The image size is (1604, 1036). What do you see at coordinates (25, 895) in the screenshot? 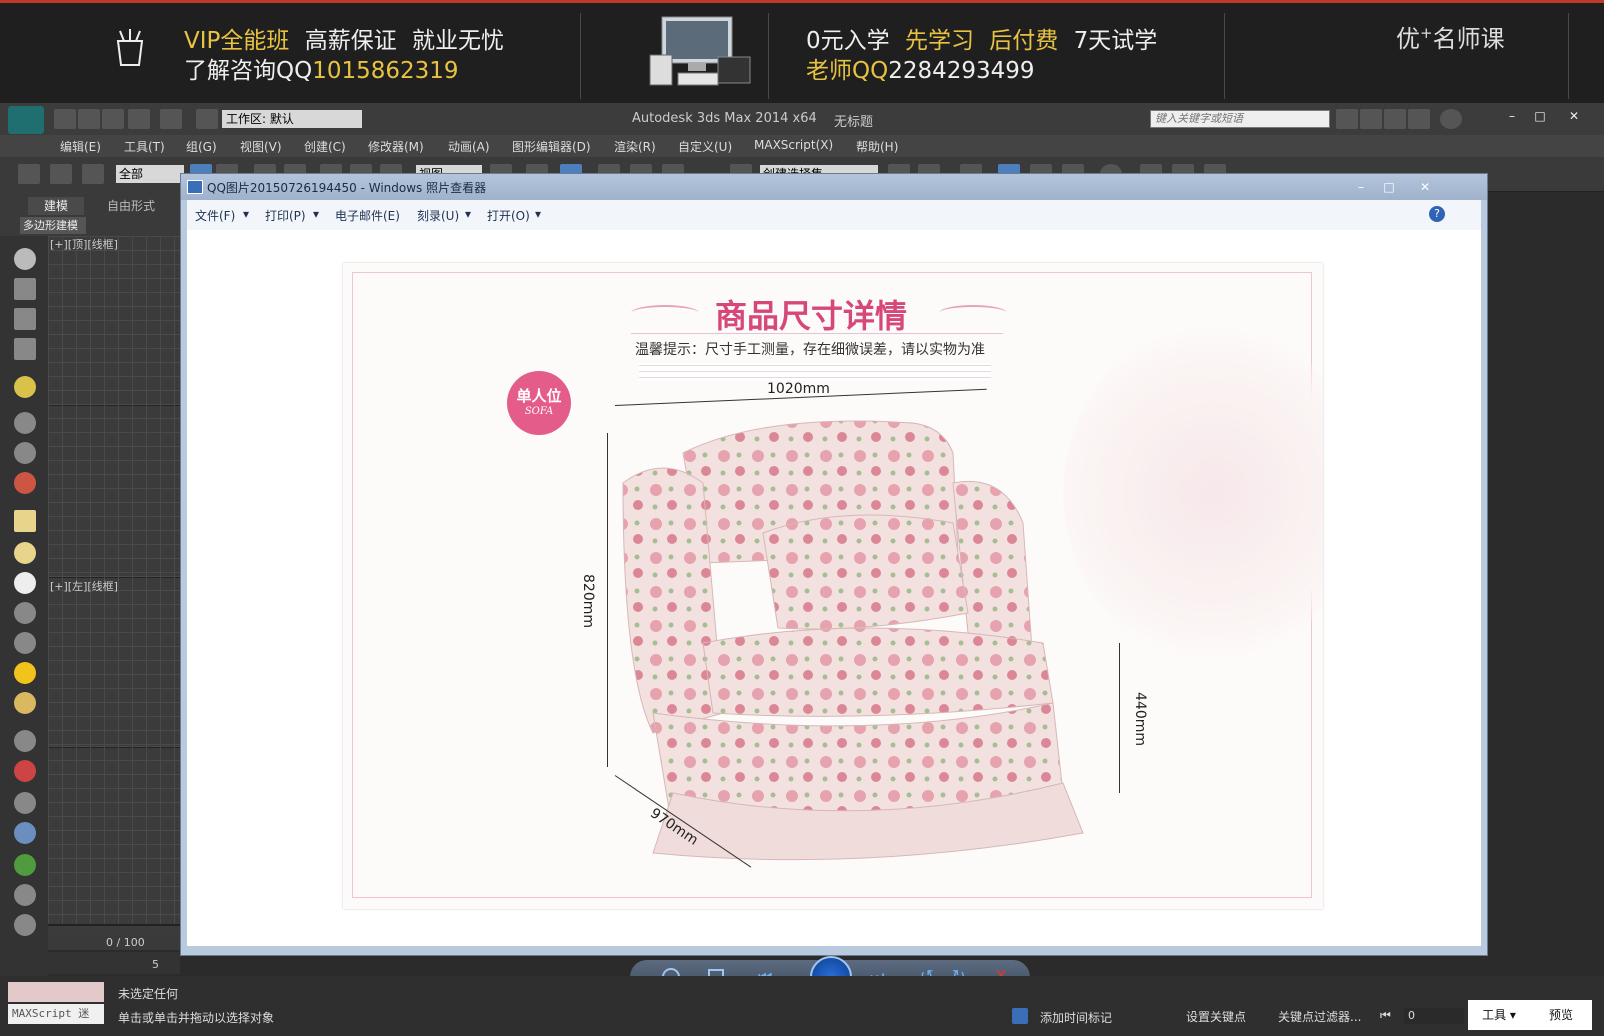
I see `hf-hair-icon` at bounding box center [25, 895].